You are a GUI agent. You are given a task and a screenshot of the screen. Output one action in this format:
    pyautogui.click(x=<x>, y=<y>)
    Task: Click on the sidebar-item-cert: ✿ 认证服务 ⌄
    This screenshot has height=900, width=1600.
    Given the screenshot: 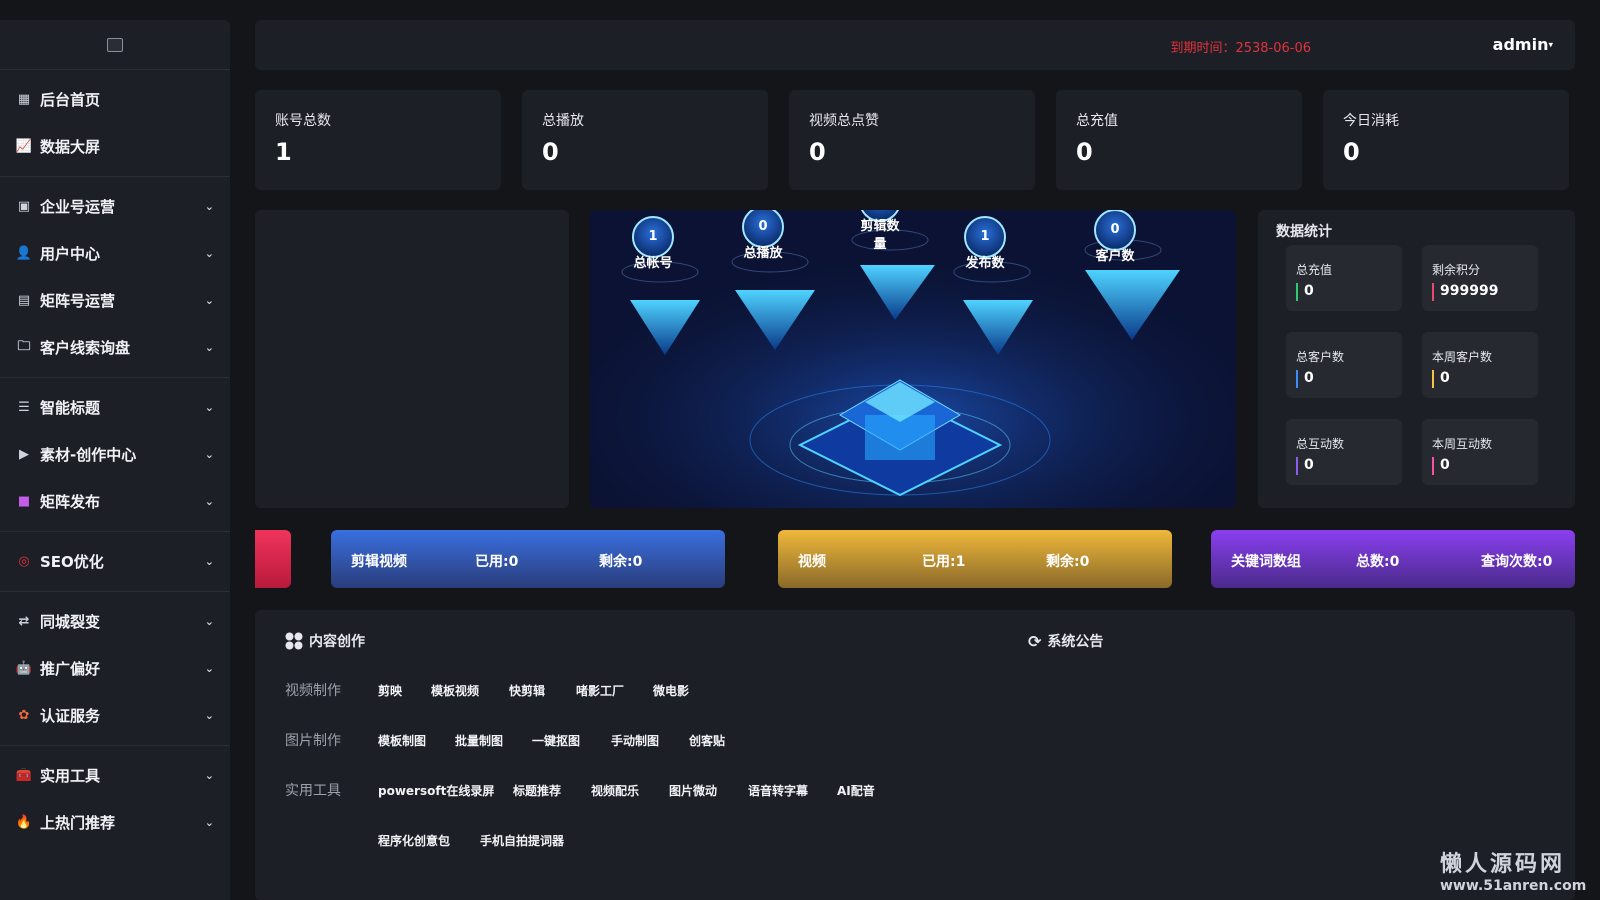 What is the action you would take?
    pyautogui.click(x=115, y=715)
    